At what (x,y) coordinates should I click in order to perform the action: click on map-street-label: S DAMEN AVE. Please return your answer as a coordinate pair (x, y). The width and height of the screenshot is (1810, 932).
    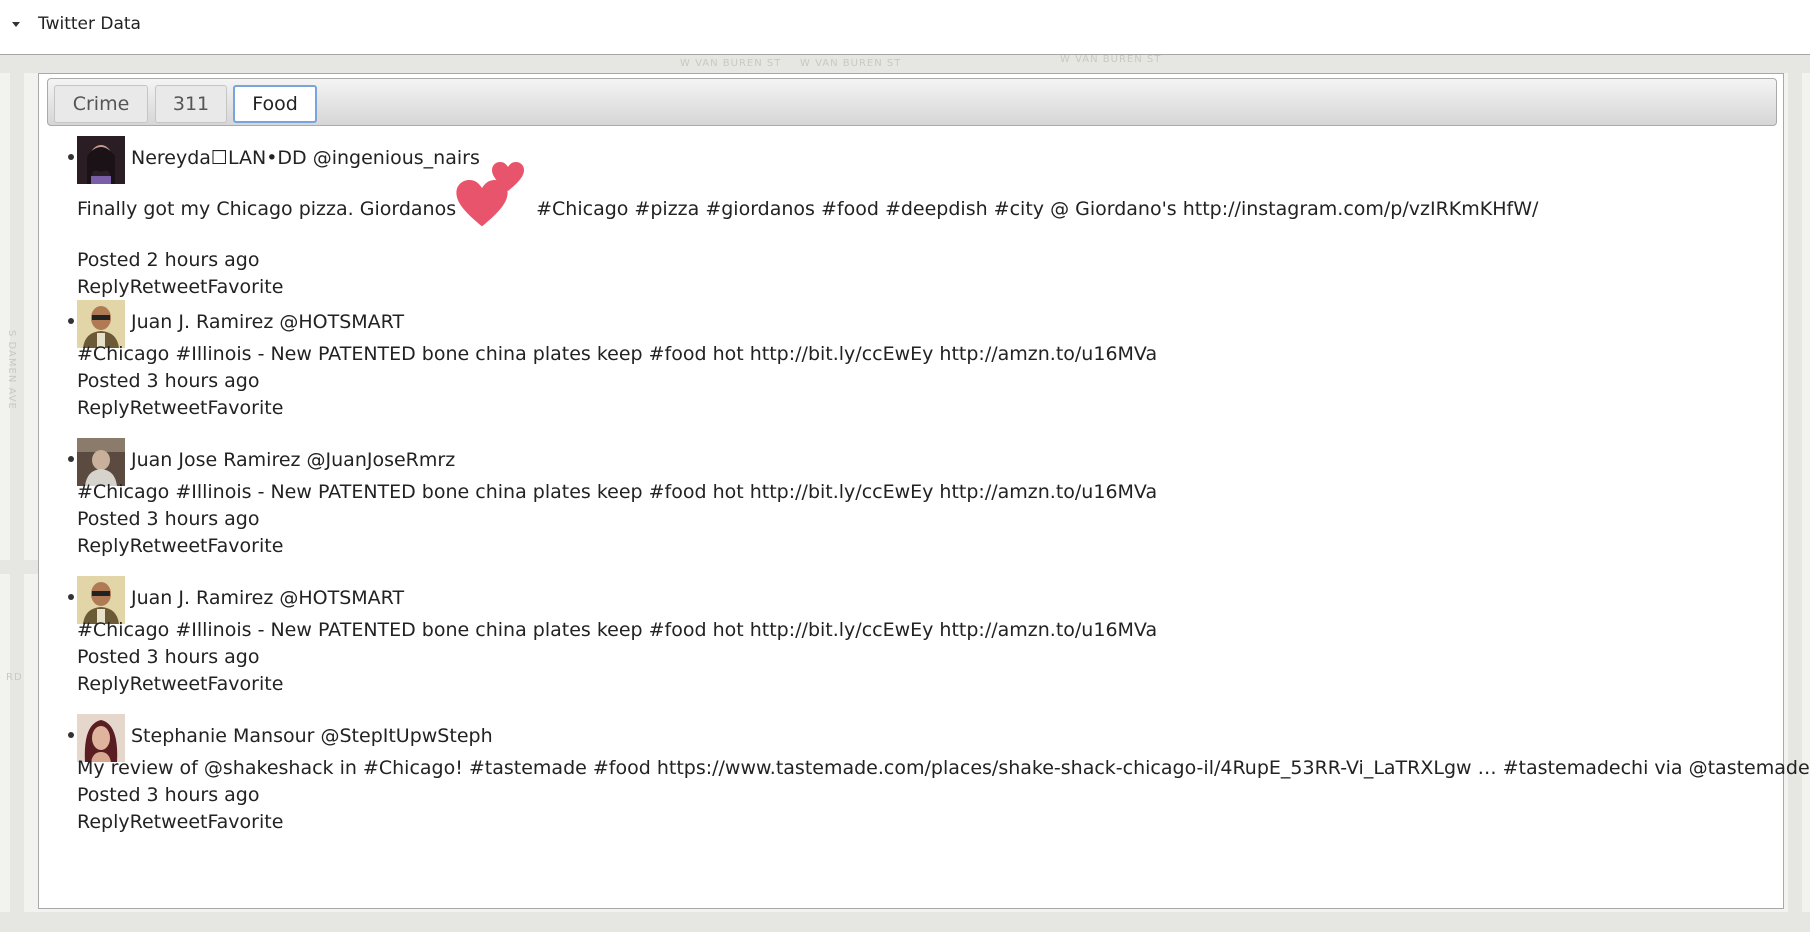
    Looking at the image, I should click on (11, 370).